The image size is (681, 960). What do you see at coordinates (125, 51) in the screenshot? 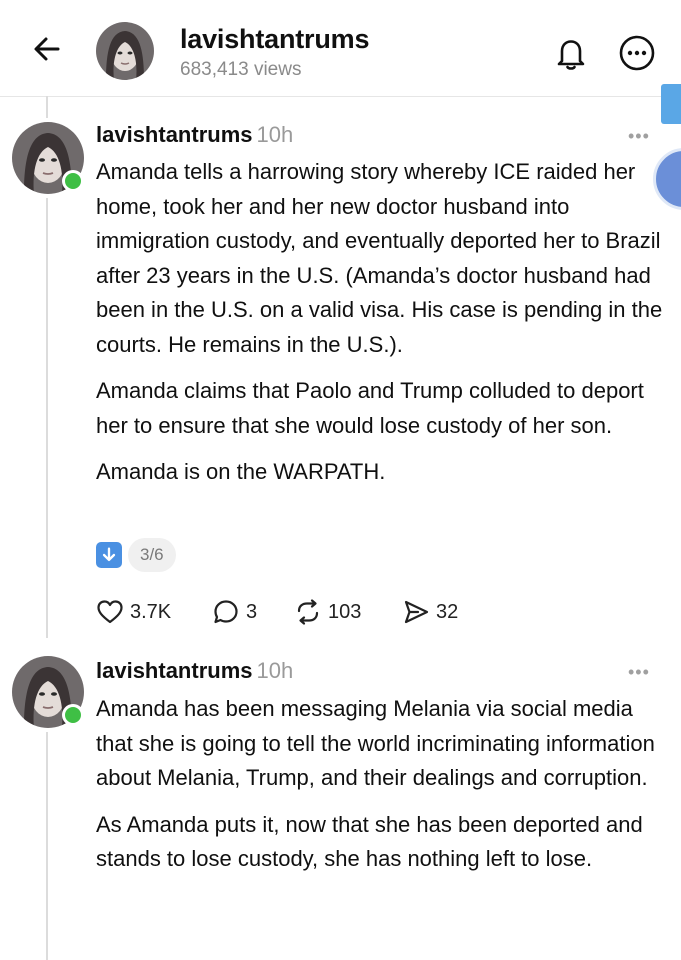
I see `header-avatar` at bounding box center [125, 51].